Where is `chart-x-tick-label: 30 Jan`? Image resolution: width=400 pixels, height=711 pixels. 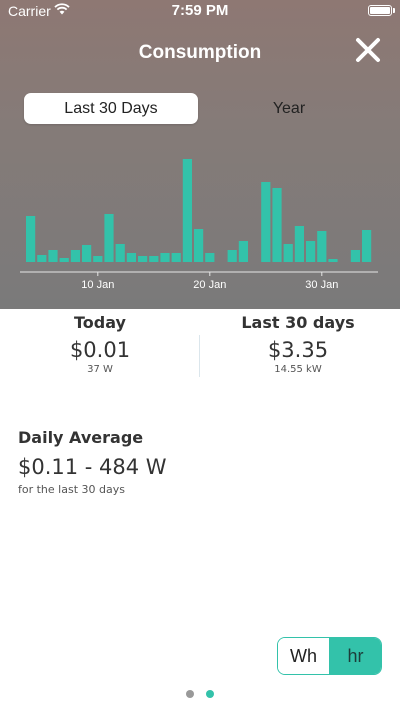
chart-x-tick-label: 30 Jan is located at coordinates (321, 285).